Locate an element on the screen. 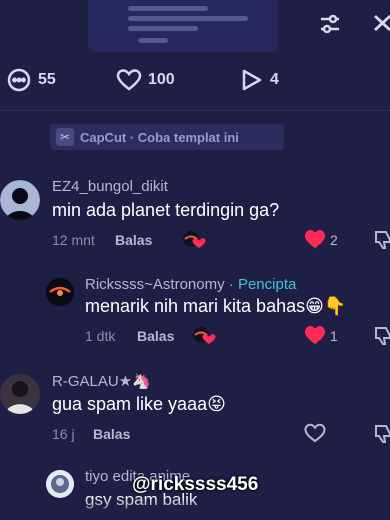 This screenshot has width=390, height=520. video-preview-thumbnail is located at coordinates (183, 26).